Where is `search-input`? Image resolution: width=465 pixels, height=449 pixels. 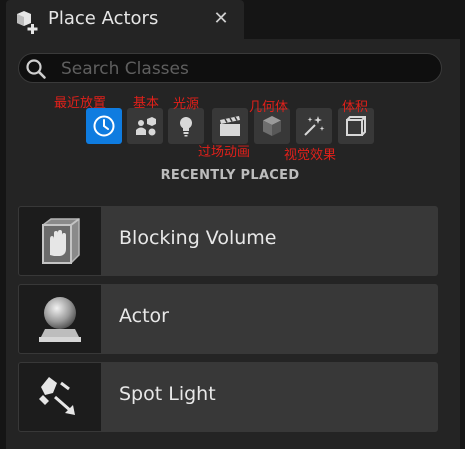 search-input is located at coordinates (246, 69).